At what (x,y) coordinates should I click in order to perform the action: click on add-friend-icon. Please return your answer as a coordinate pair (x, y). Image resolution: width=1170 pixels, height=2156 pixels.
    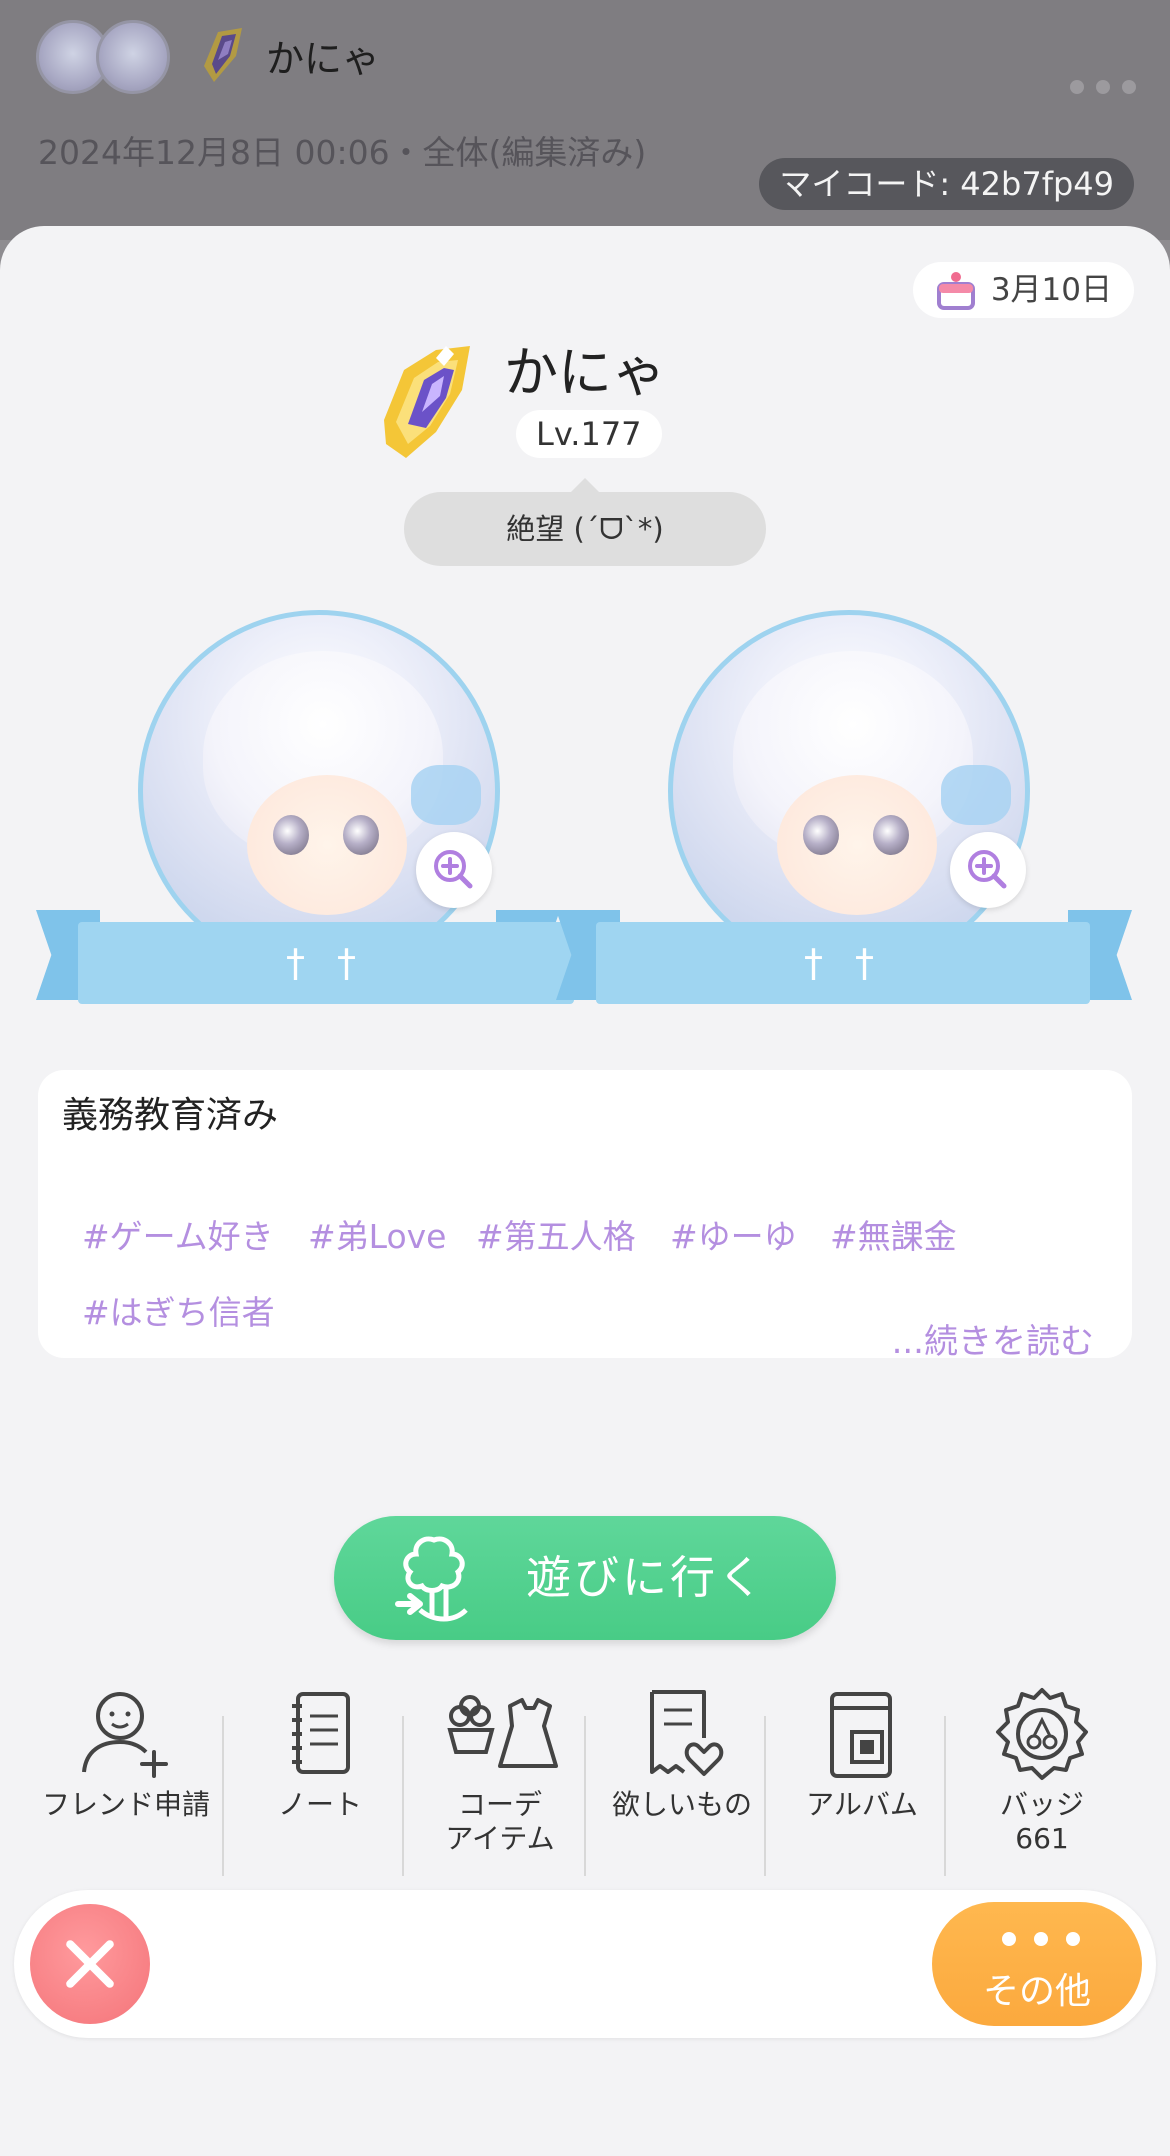
    Looking at the image, I should click on (125, 1735).